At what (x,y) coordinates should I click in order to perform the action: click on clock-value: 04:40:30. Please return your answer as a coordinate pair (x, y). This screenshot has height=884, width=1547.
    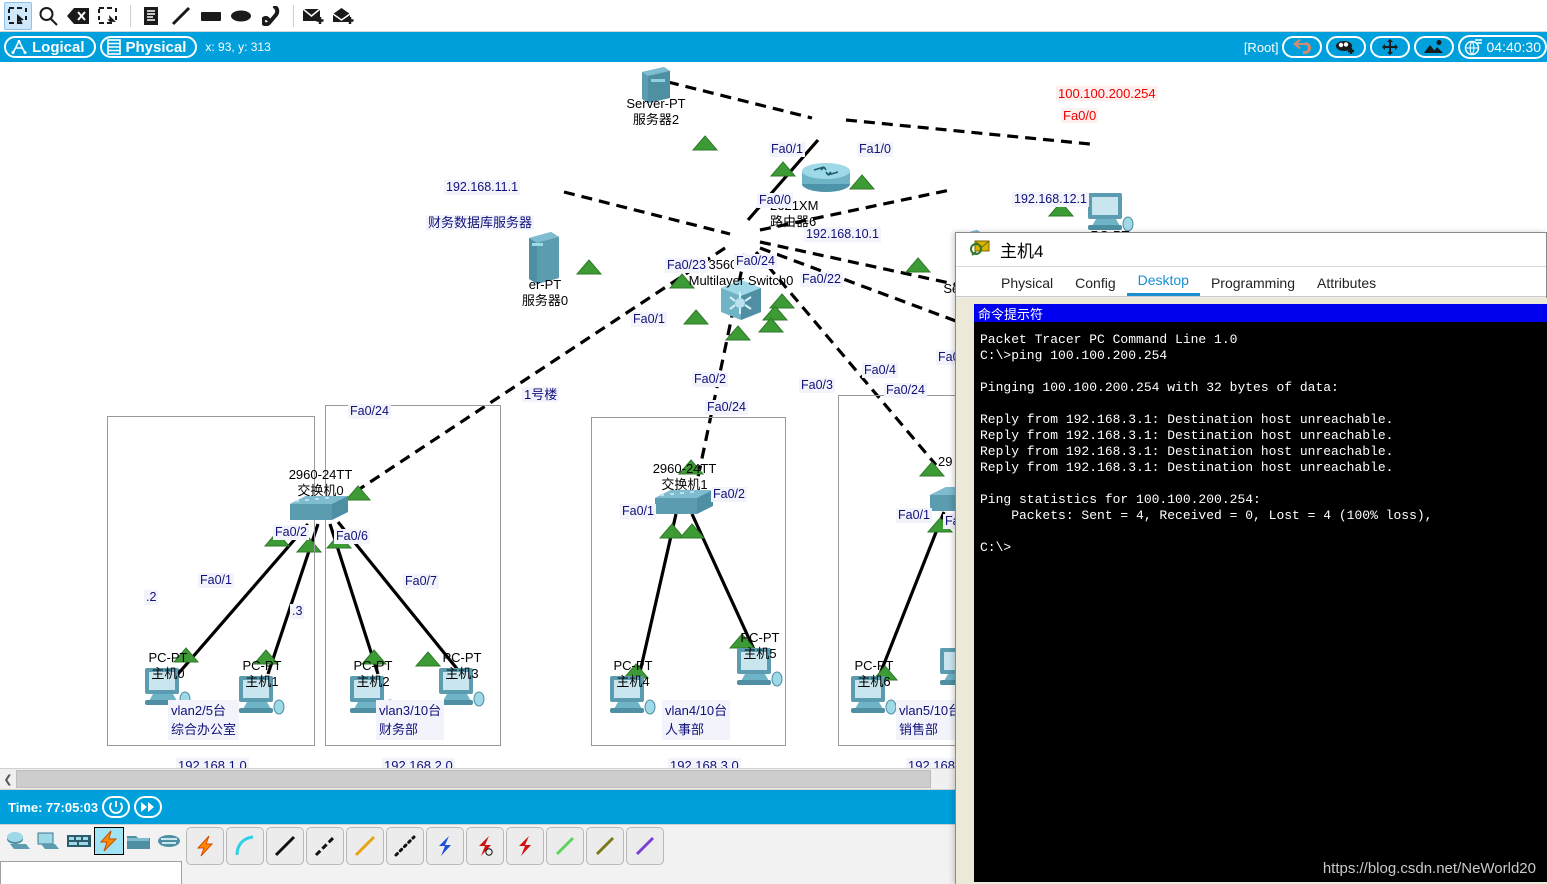
    Looking at the image, I should click on (1514, 47).